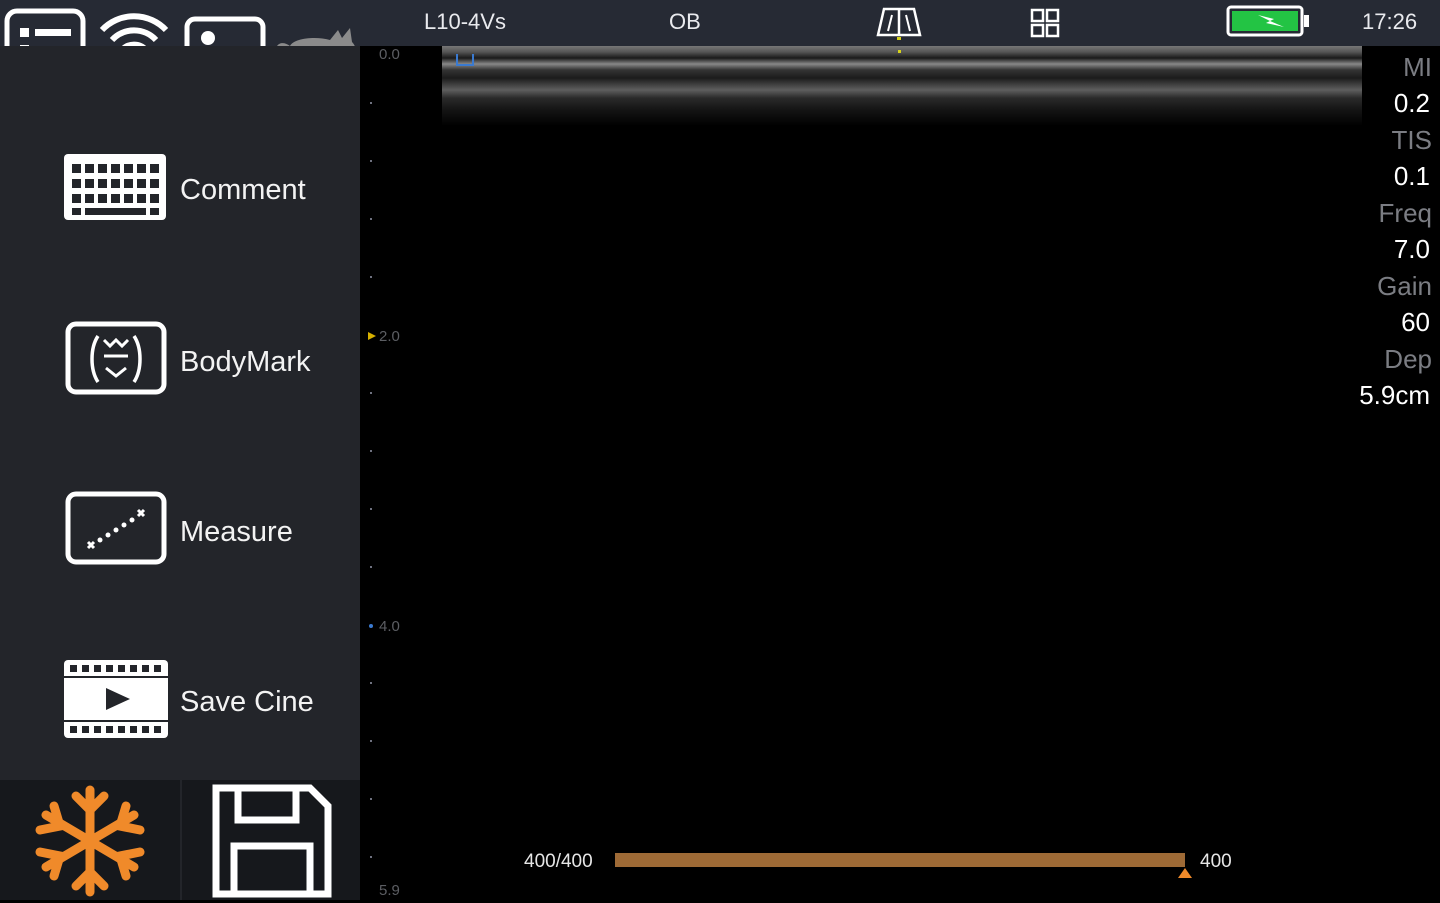  I want to click on depth-label-0: 0.0, so click(389, 54).